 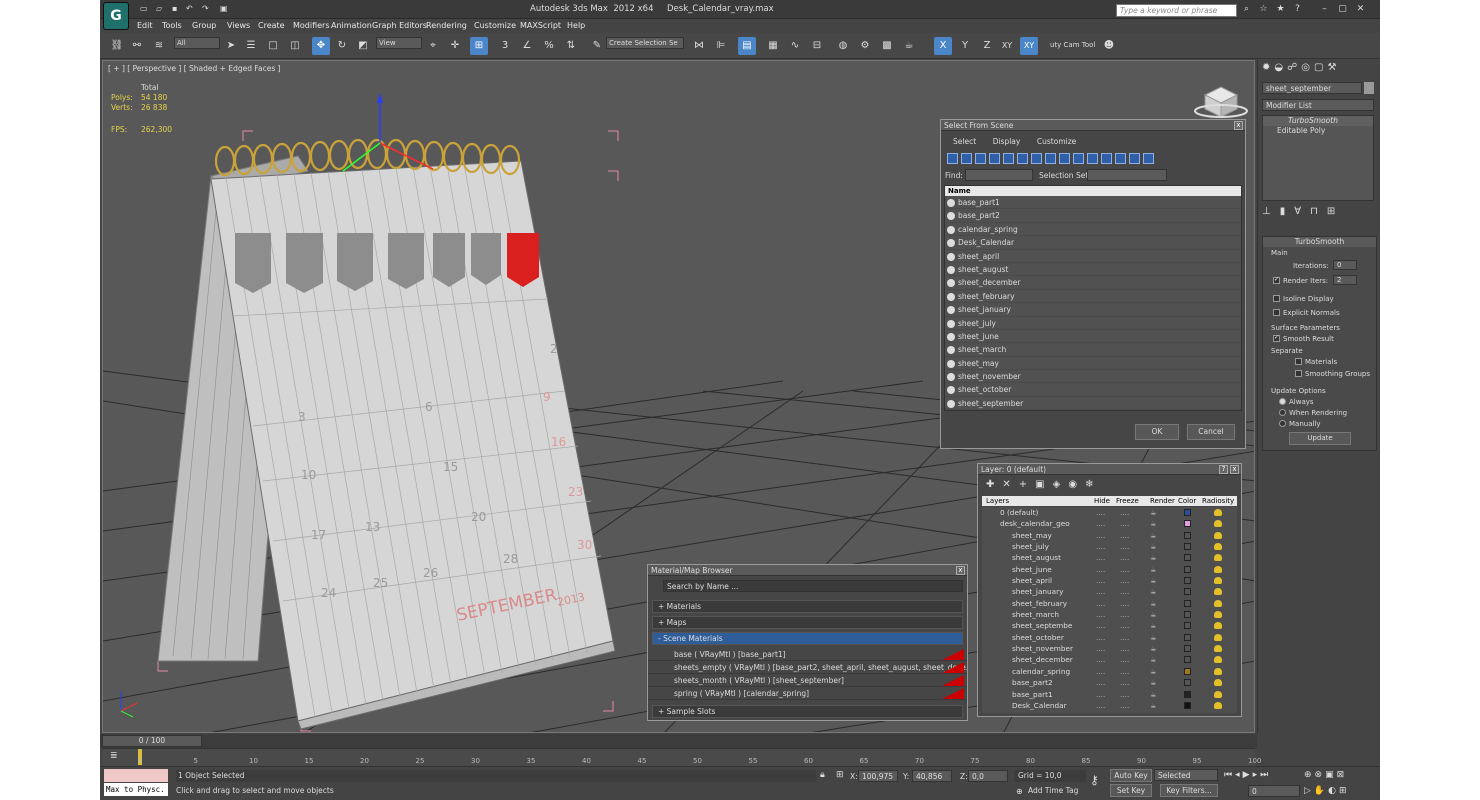 What do you see at coordinates (273, 46) in the screenshot?
I see `rect-selection-icon: □` at bounding box center [273, 46].